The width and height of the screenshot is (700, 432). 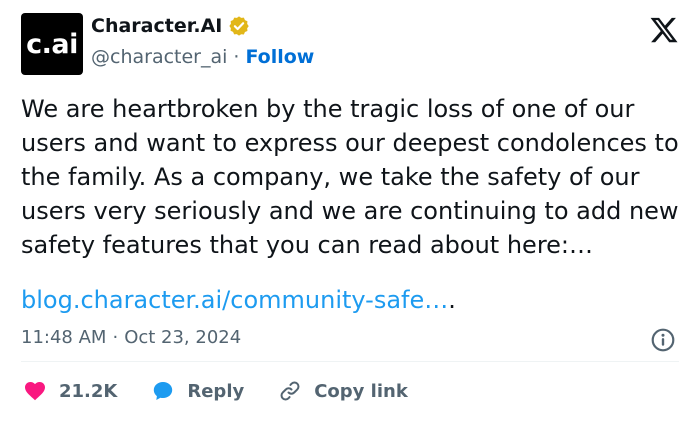 What do you see at coordinates (88, 391) in the screenshot?
I see `like-count: 21.2K` at bounding box center [88, 391].